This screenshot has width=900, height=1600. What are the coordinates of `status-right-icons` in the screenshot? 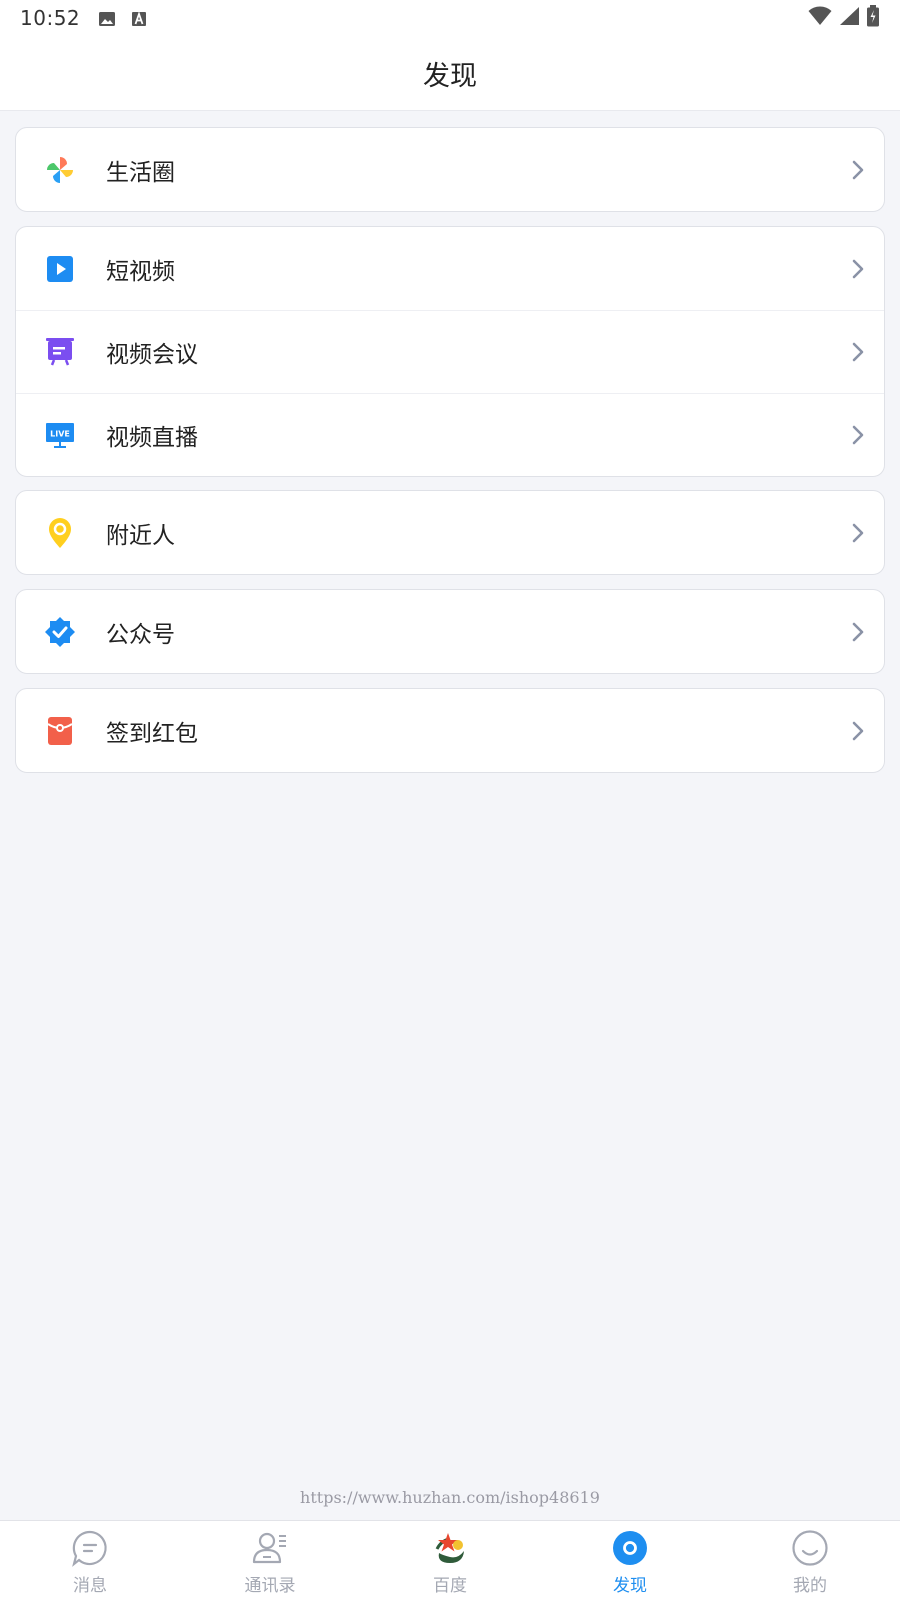 It's located at (844, 18).